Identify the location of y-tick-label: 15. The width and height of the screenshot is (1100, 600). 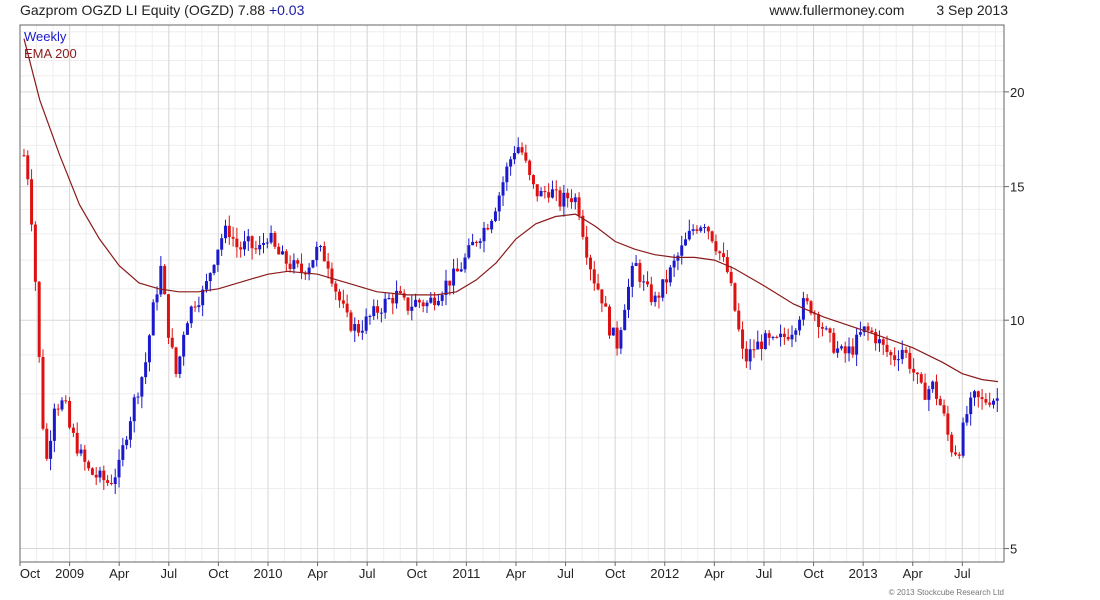
(1017, 187).